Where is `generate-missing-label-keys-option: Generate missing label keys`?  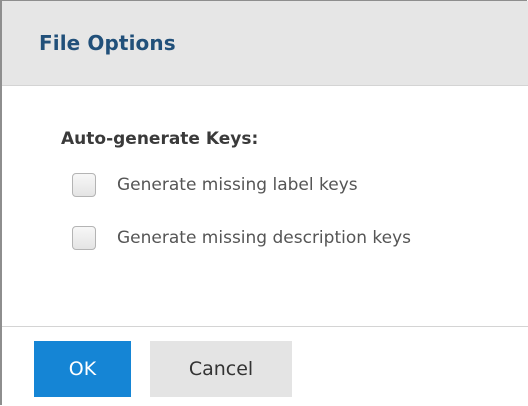 generate-missing-label-keys-option: Generate missing label keys is located at coordinates (215, 185).